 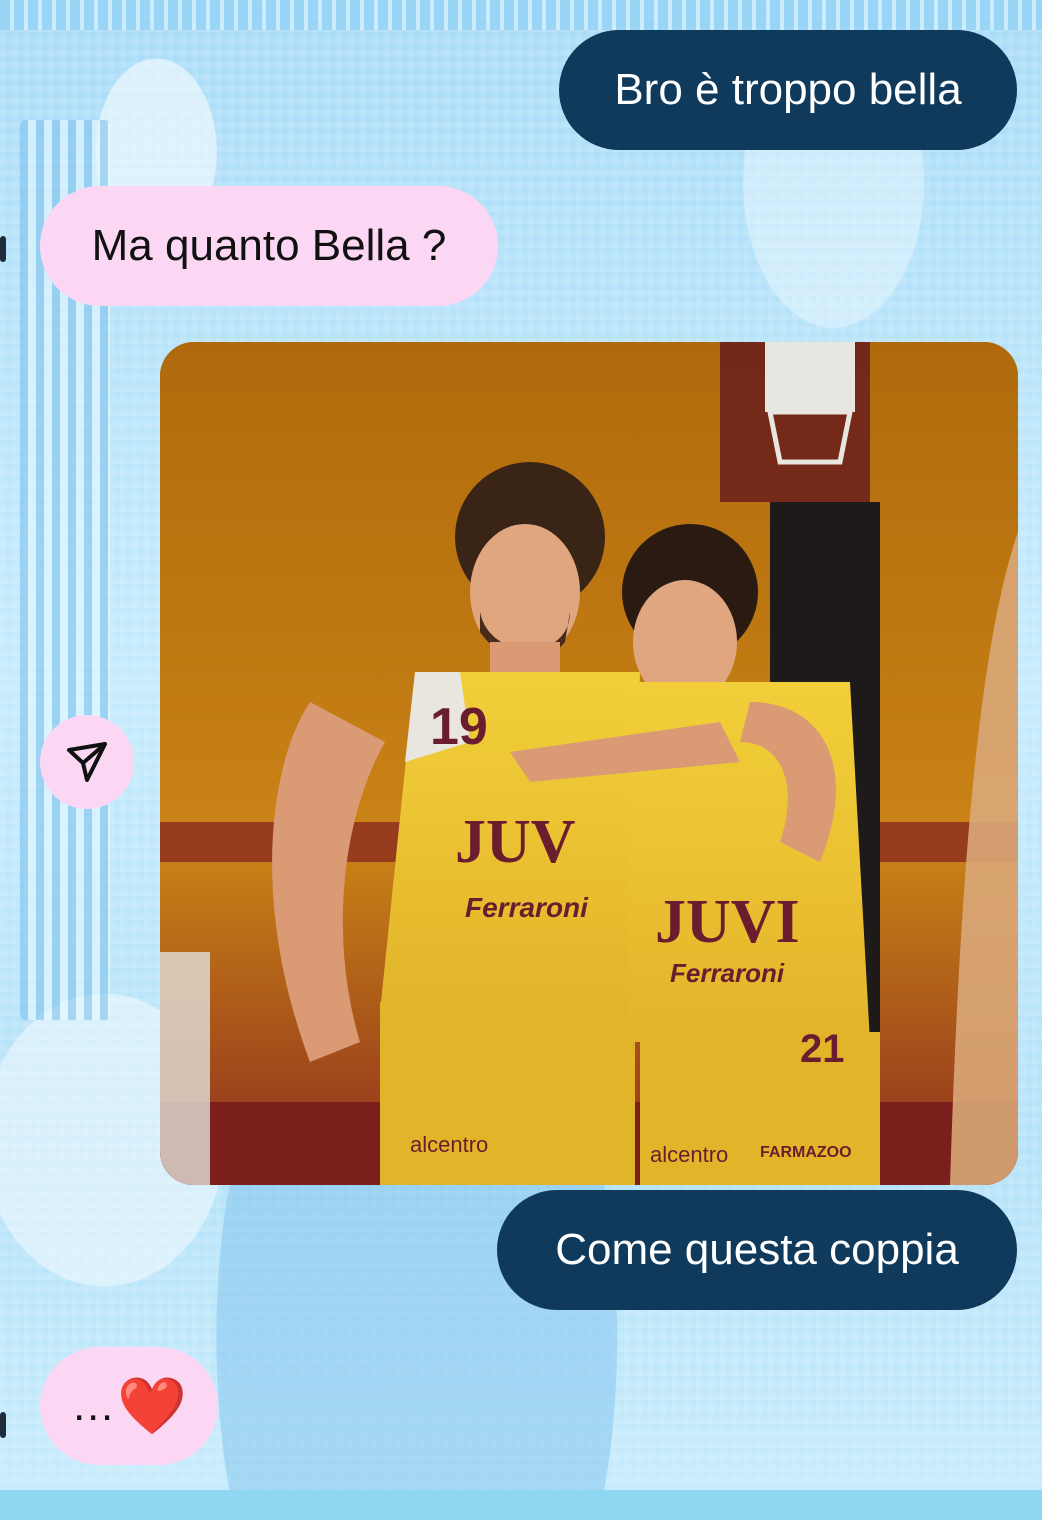 I want to click on message-text: Come questa coppia, so click(x=757, y=1249).